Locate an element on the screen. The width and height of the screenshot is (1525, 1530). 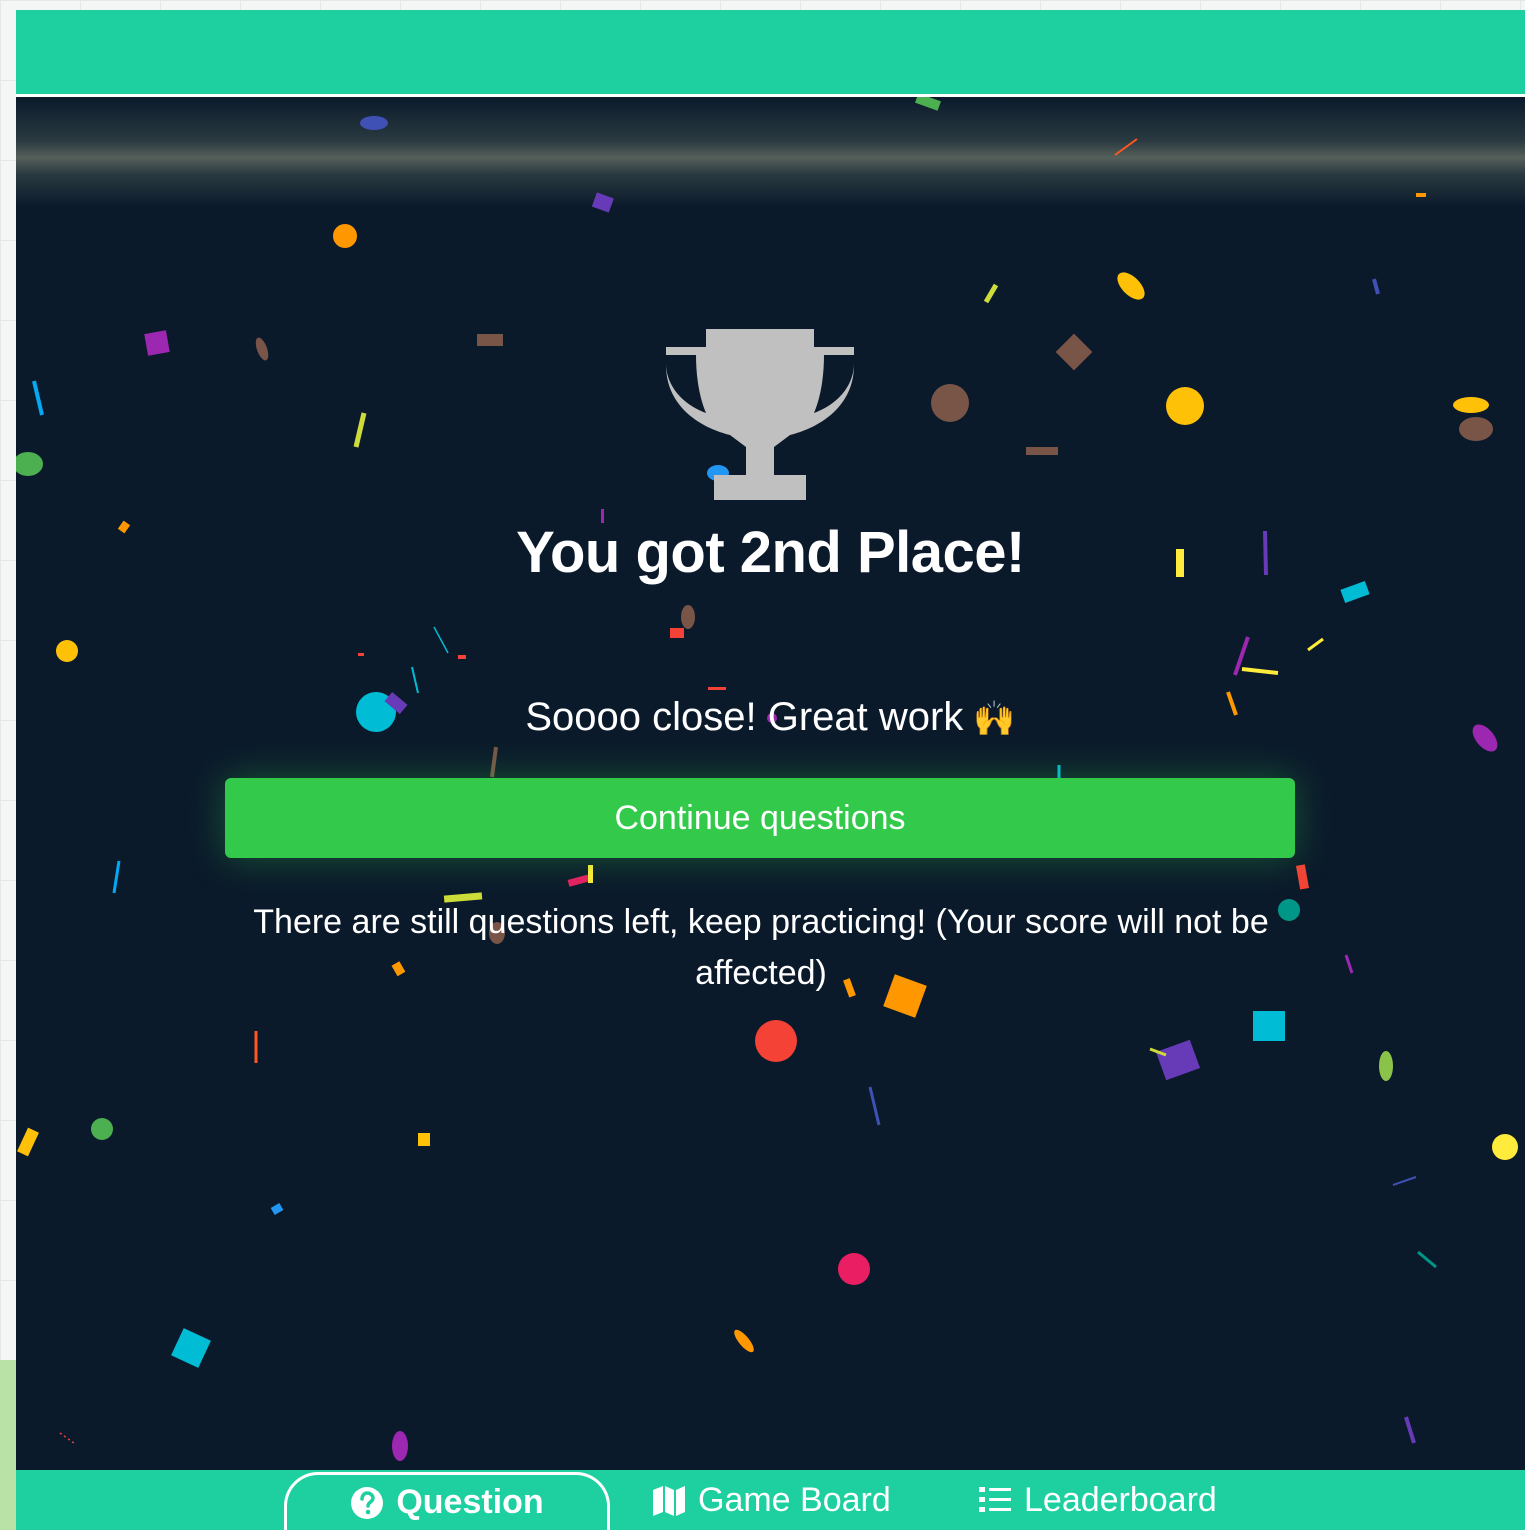
tab-question-label: Question is located at coordinates (470, 1502).